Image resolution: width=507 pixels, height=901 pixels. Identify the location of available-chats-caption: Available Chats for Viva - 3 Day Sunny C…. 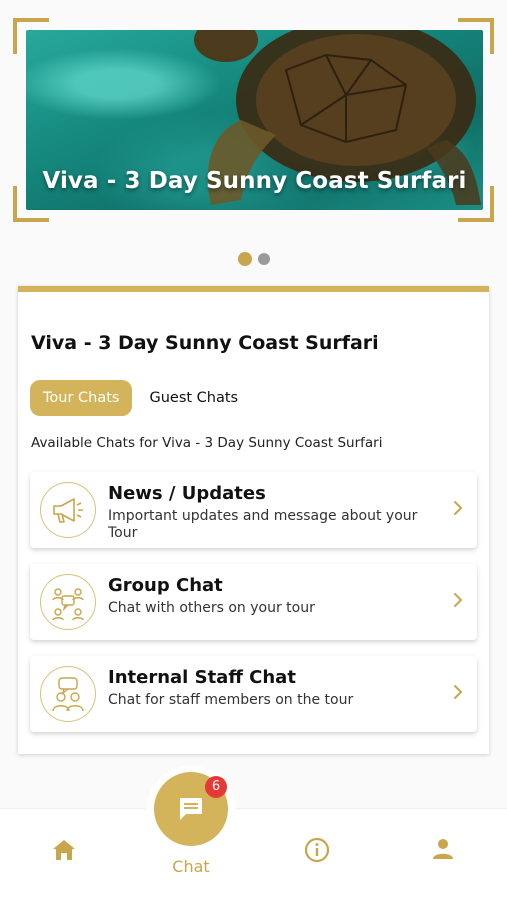
(207, 443).